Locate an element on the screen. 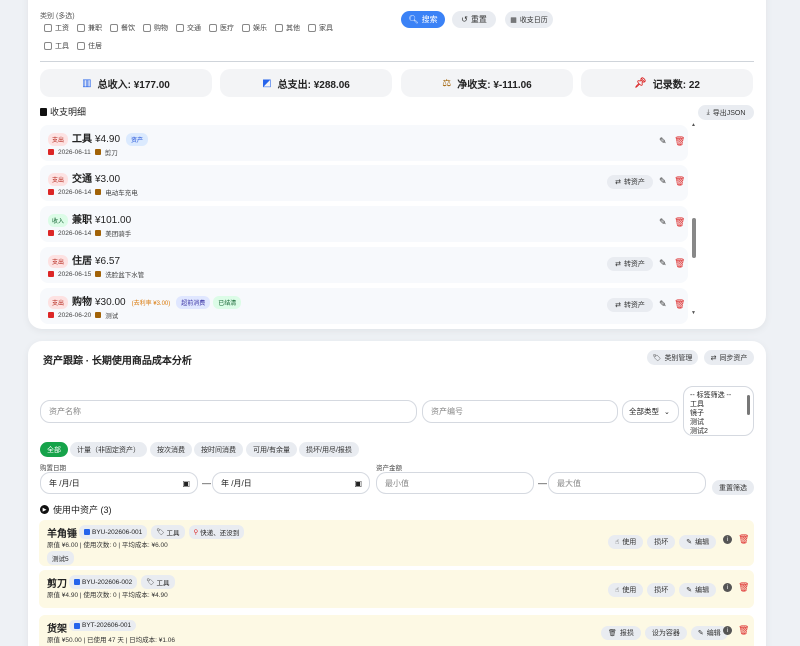  in-use-heading: ▶ 使用中资产 (3) is located at coordinates (76, 509).